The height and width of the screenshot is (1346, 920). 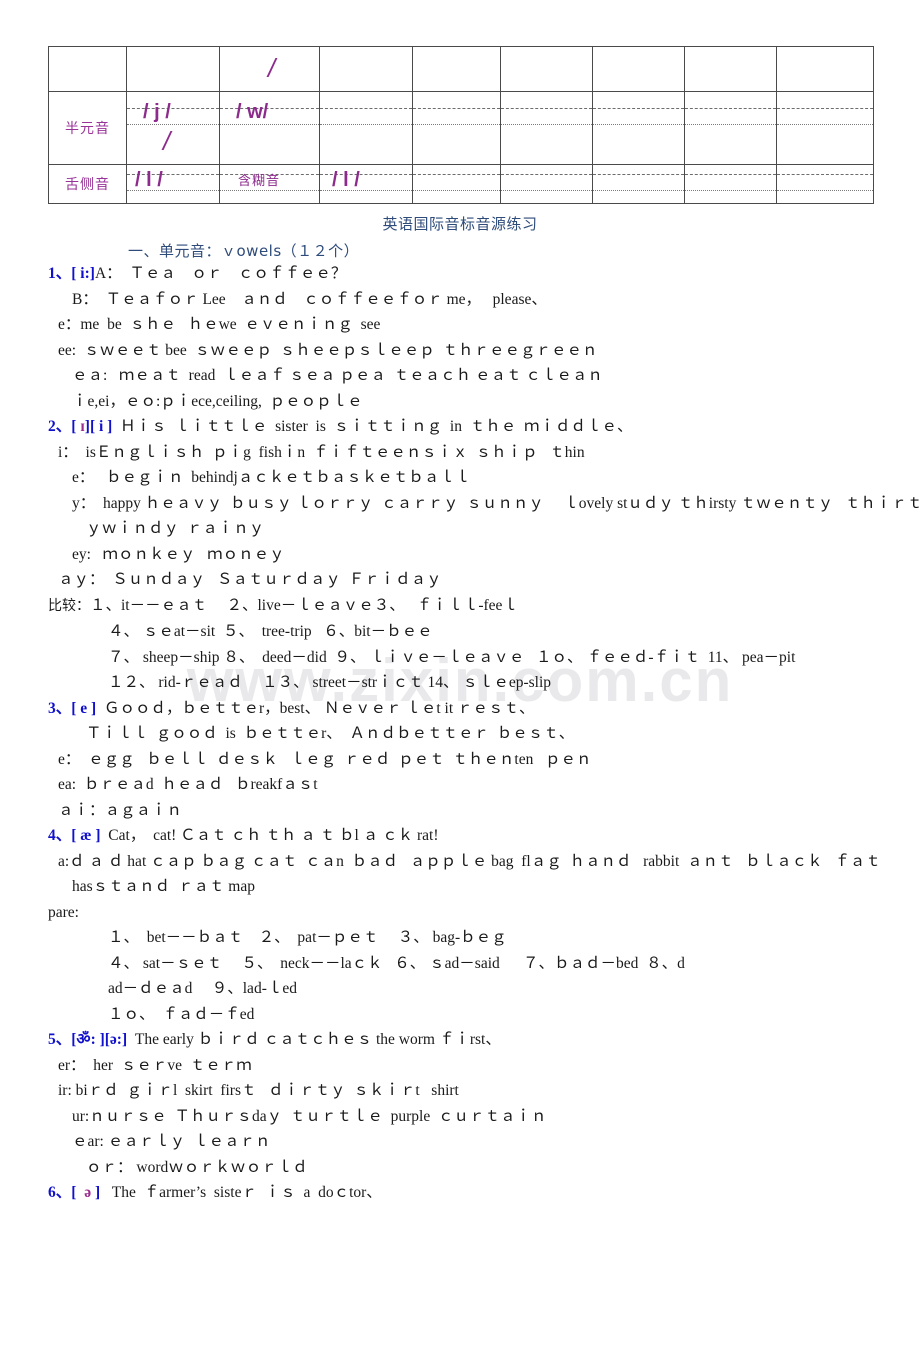 What do you see at coordinates (325, 759) in the screenshot?
I see `line-text: e： ｅｇｇ ｂｅｌｌ ｄｅｓｋ ｌｅｇ ｒｅｄ ｐｅｔ ｔｈｅｎten ｐｅｎ` at bounding box center [325, 759].